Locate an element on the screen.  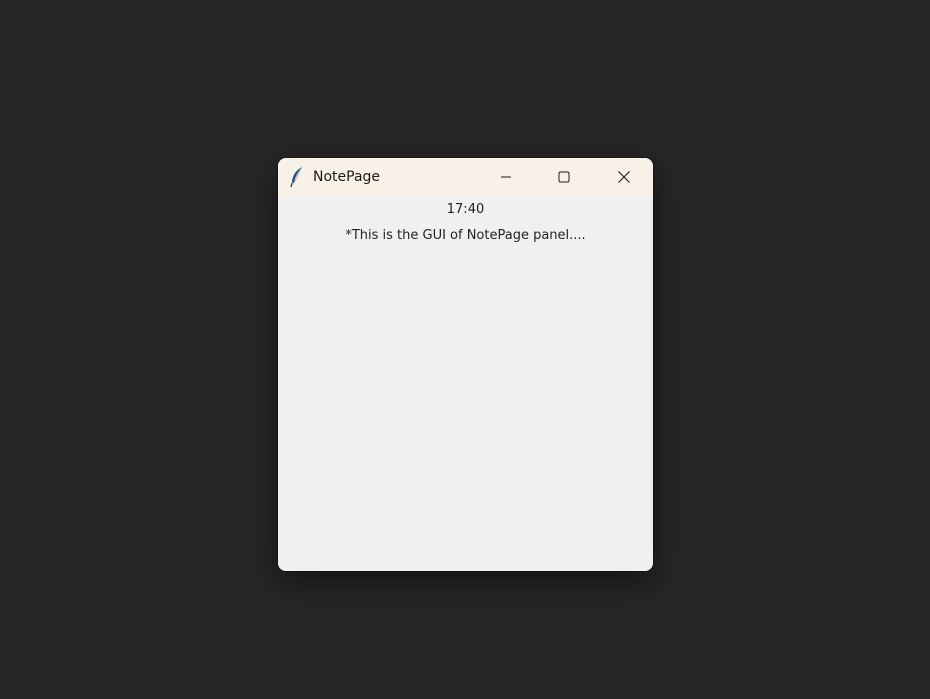
minimize-icon is located at coordinates (506, 177).